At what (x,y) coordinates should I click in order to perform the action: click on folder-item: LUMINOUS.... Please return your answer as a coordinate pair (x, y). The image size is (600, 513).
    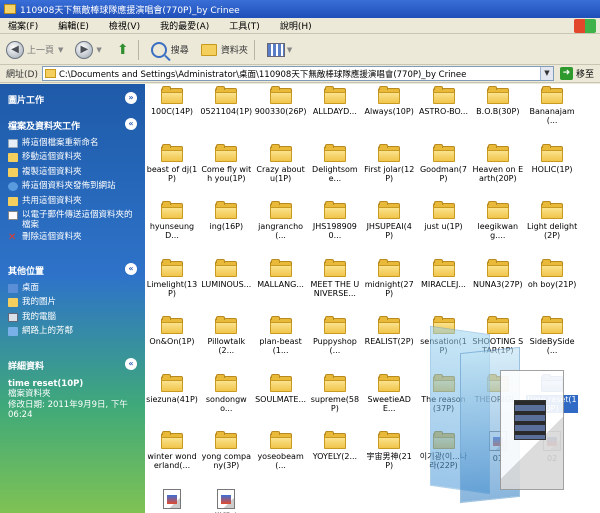
    Looking at the image, I should click on (226, 273).